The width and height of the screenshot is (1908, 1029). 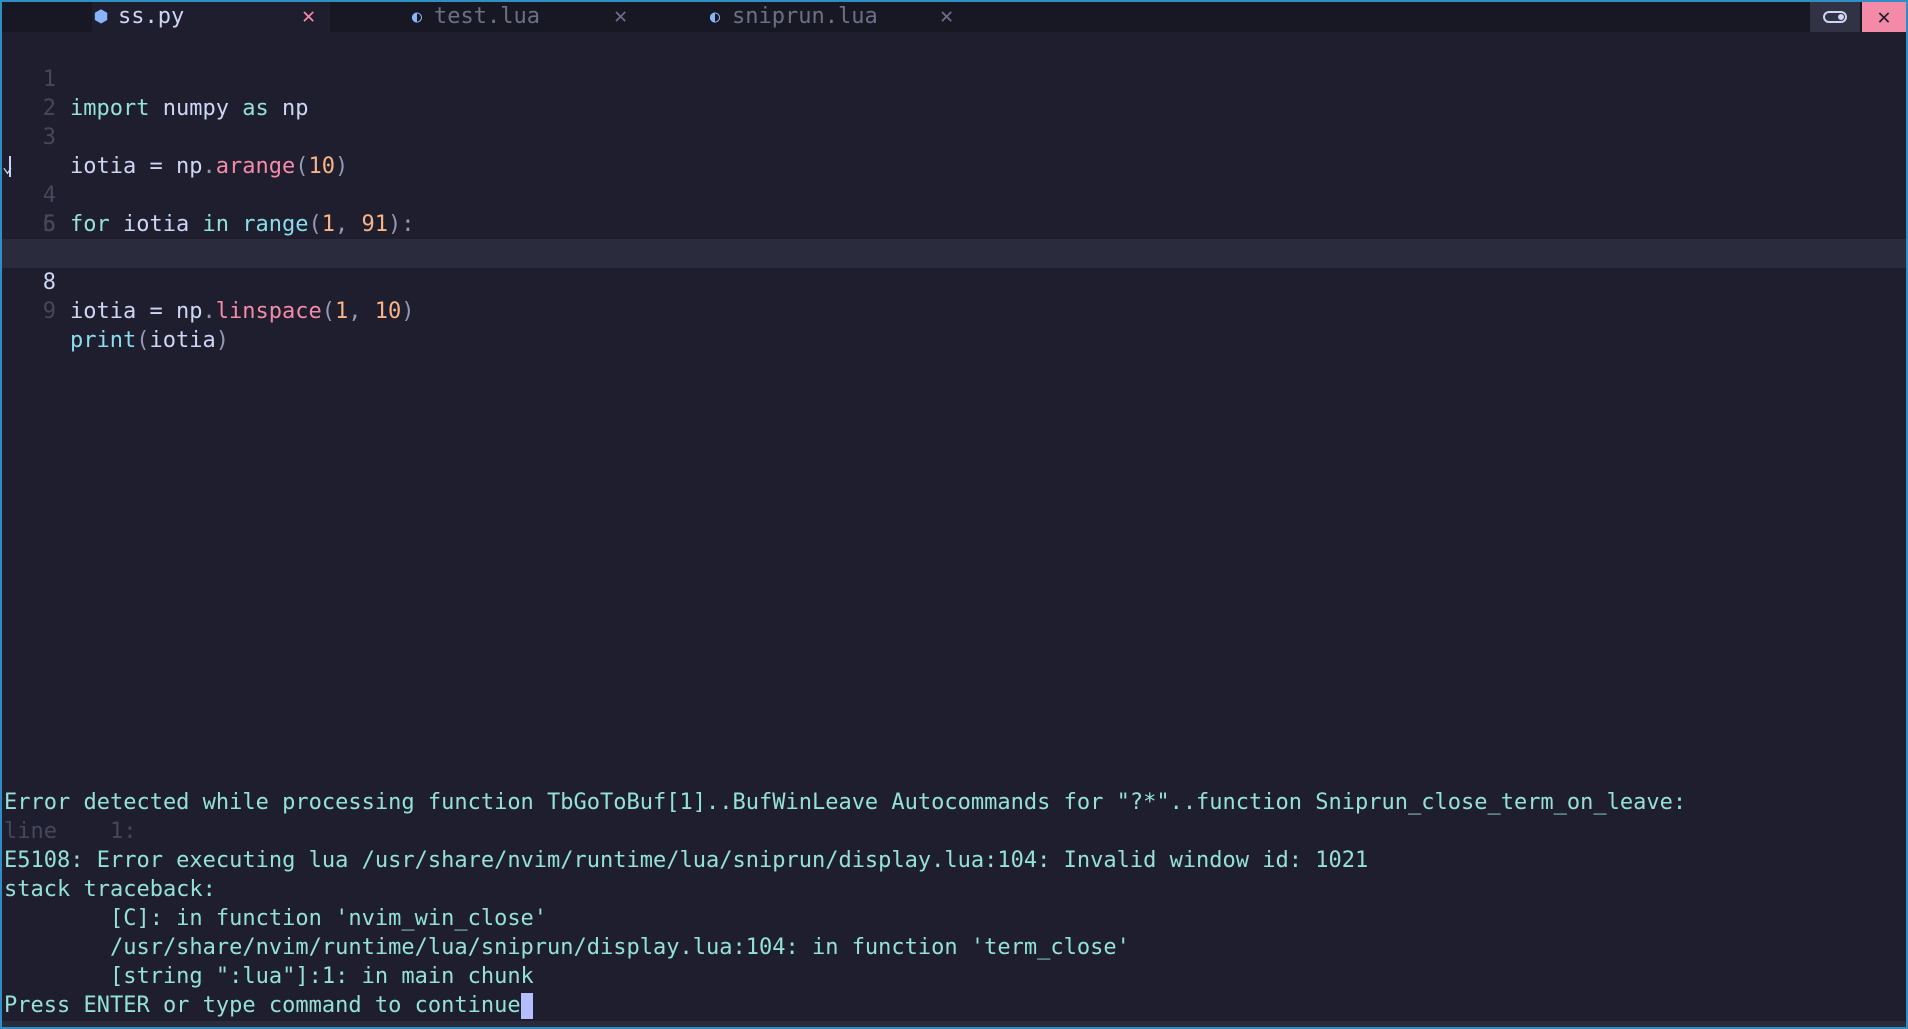 What do you see at coordinates (149, 340) in the screenshot?
I see `code-text: print(iotia)` at bounding box center [149, 340].